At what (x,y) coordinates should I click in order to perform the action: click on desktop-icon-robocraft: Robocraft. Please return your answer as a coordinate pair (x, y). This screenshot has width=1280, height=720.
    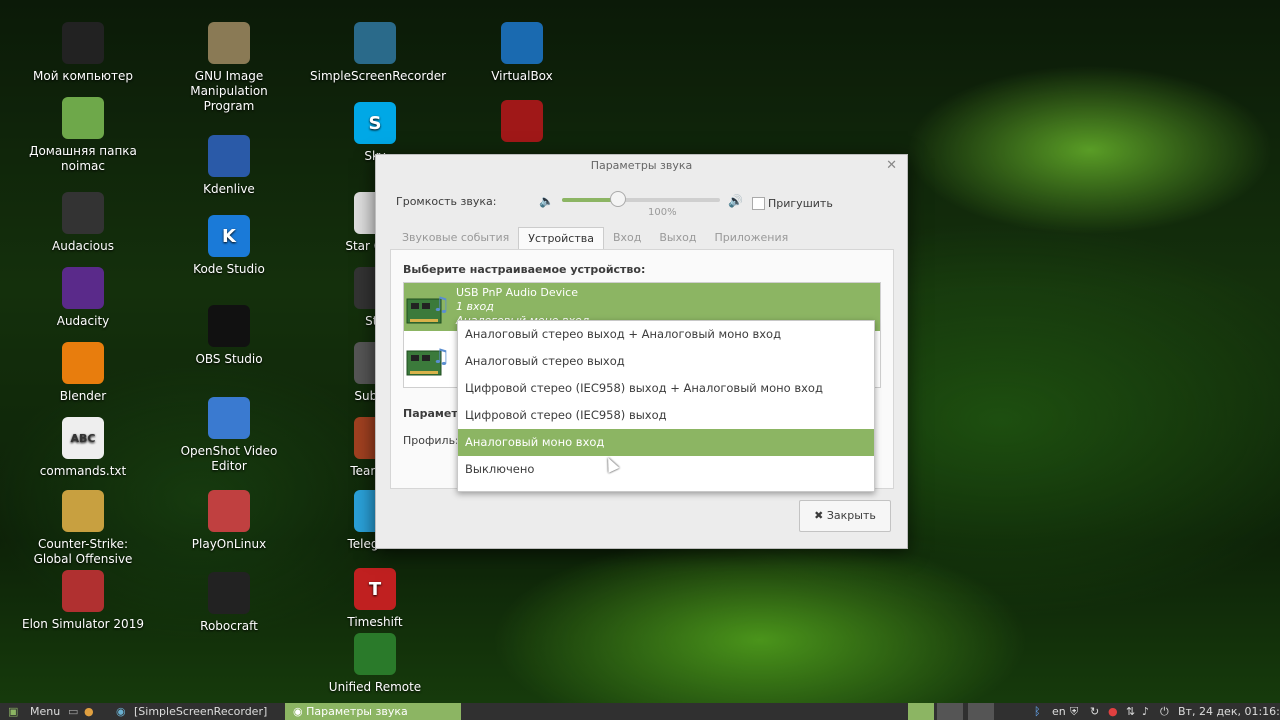
    Looking at the image, I should click on (229, 603).